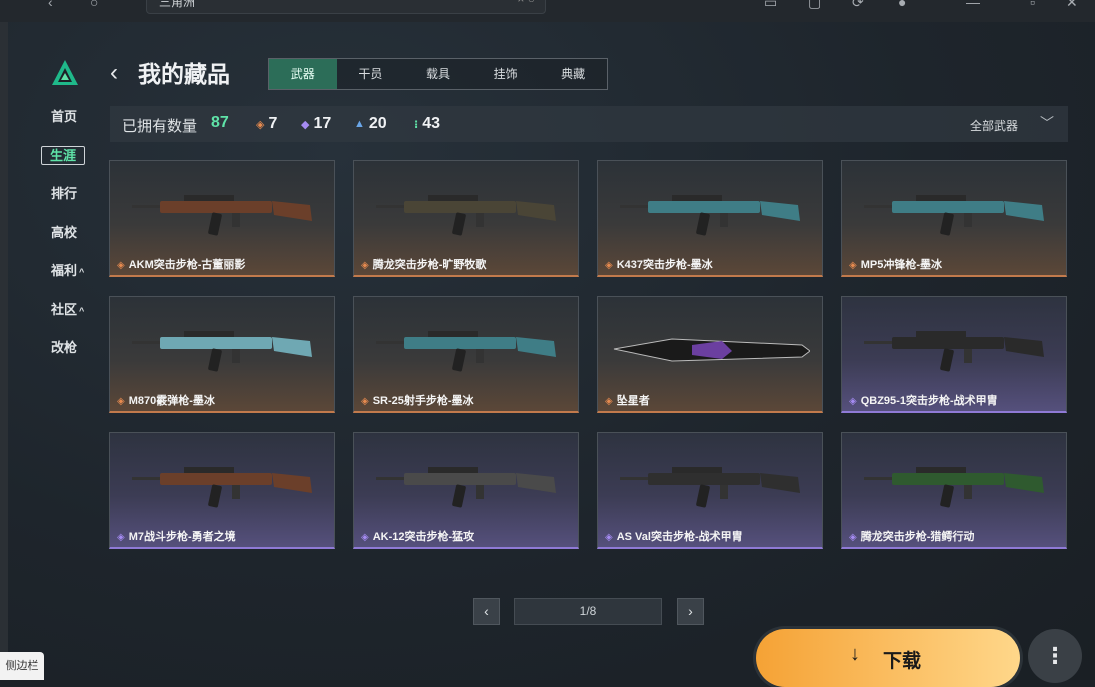  What do you see at coordinates (68, 204) in the screenshot?
I see `sidebar-item-ranking: 排行` at bounding box center [68, 204].